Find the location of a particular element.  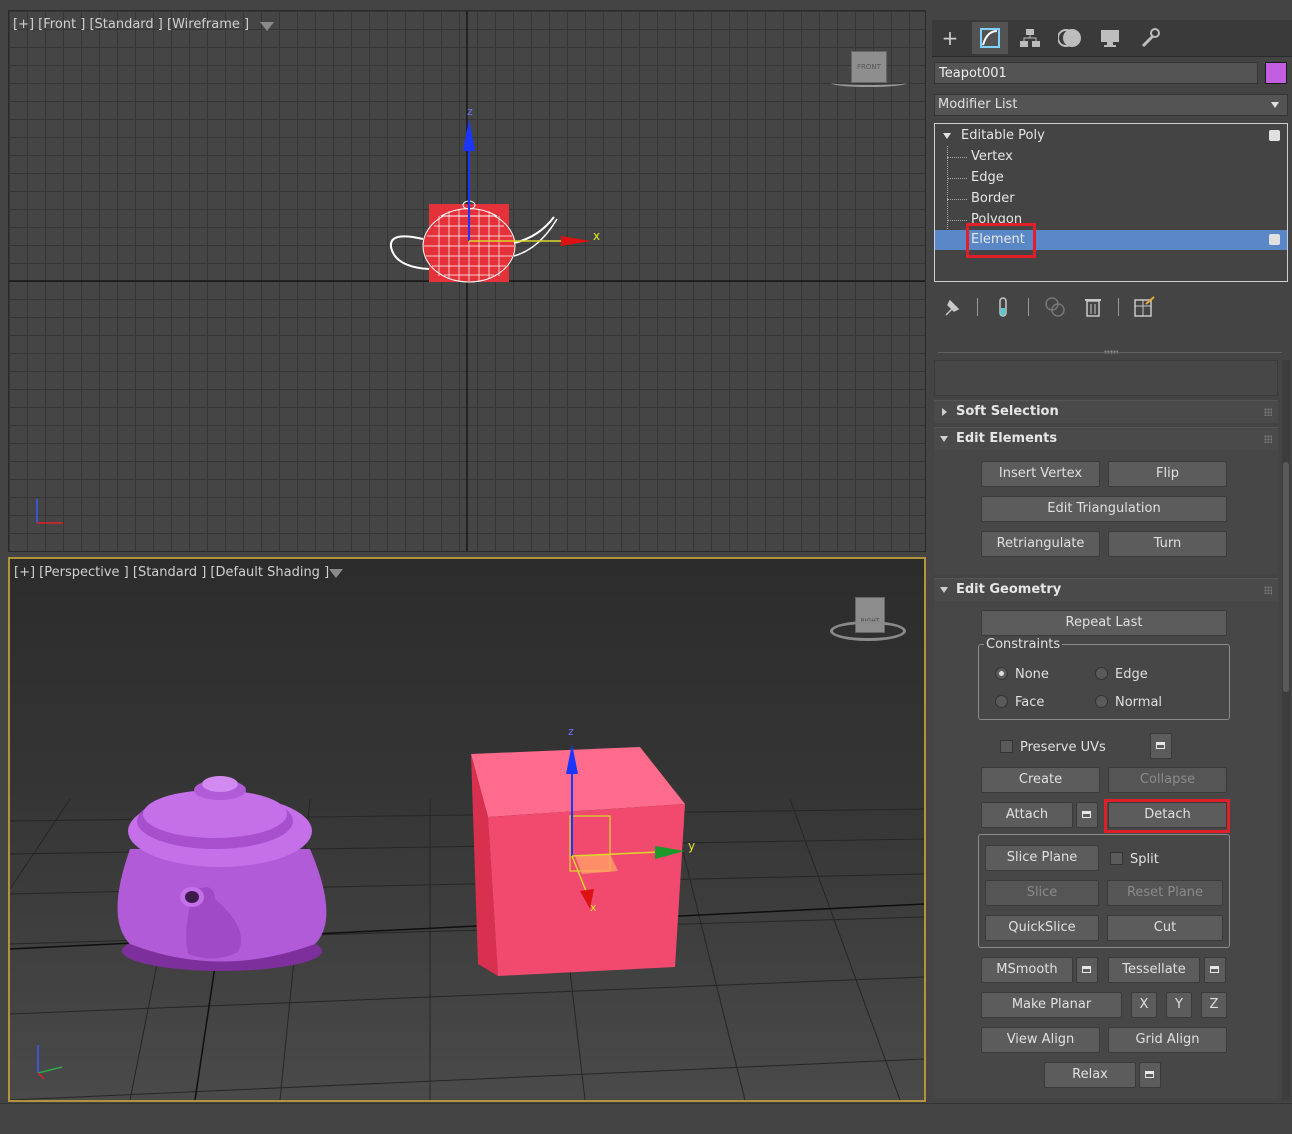

hierarchy-icon is located at coordinates (1030, 38).